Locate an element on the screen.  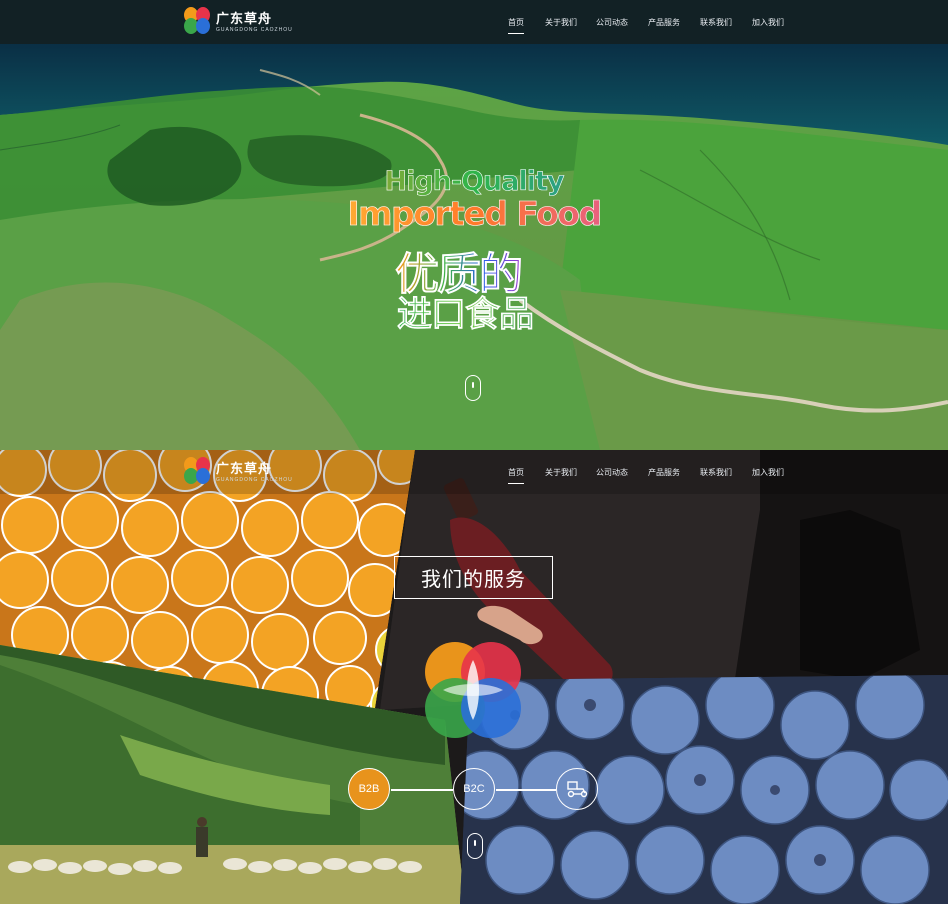
brand-logo-2: 广东草舟 GUANGDONG CAOZHOU is located at coordinates (237, 470).